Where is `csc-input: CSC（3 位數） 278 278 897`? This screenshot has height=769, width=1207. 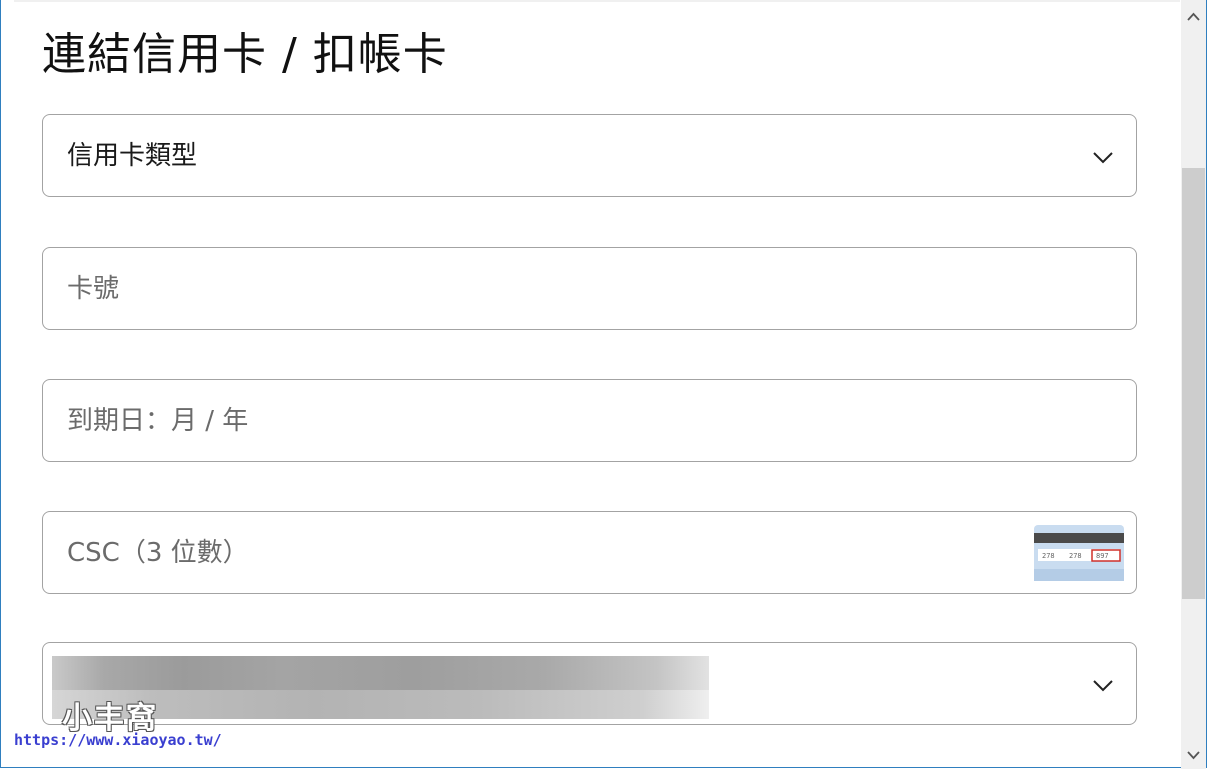
csc-input: CSC（3 位數） 278 278 897 is located at coordinates (589, 552).